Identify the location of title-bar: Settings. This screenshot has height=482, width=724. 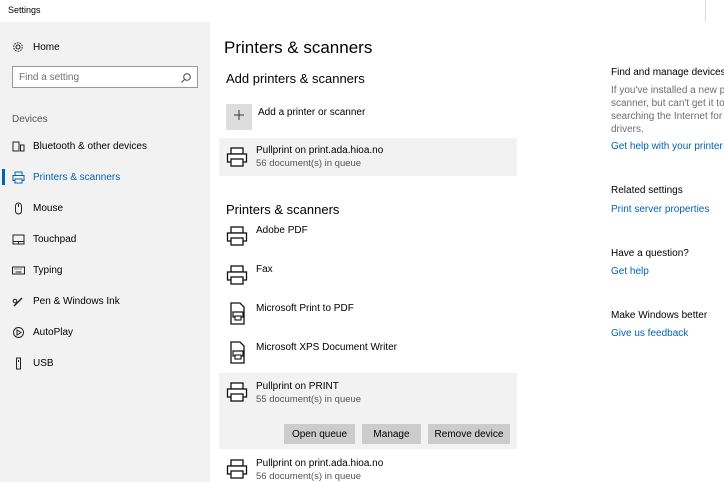
(362, 11).